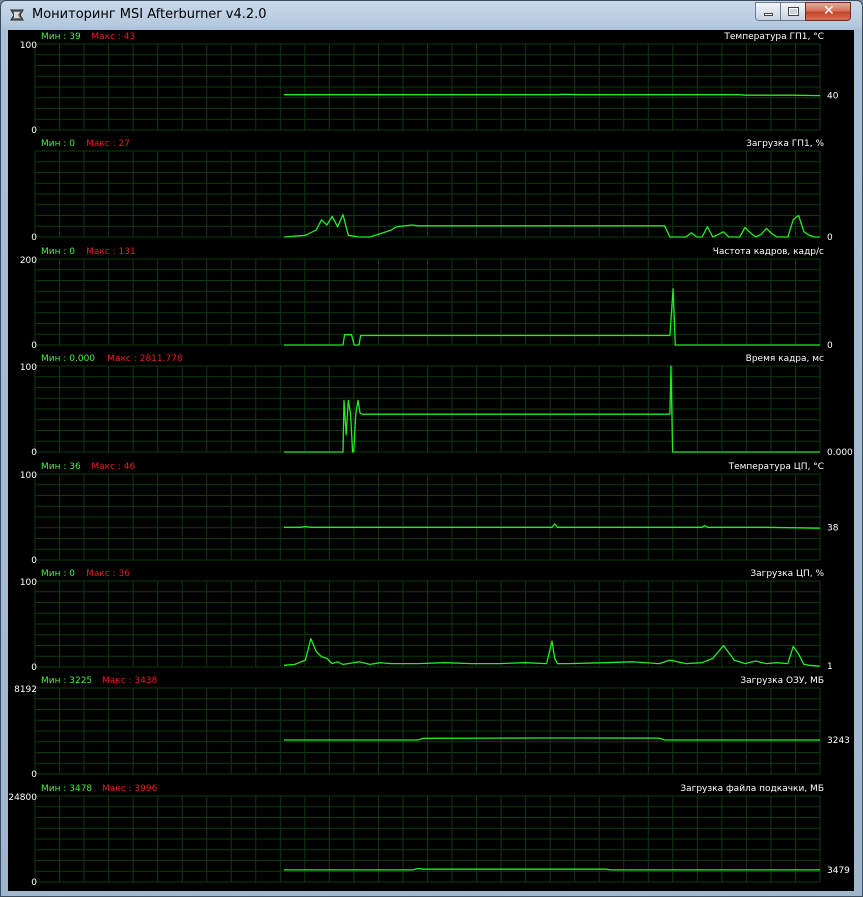 The height and width of the screenshot is (897, 863). What do you see at coordinates (61, 37) in the screenshot?
I see `graph-min-label: Мин : 39` at bounding box center [61, 37].